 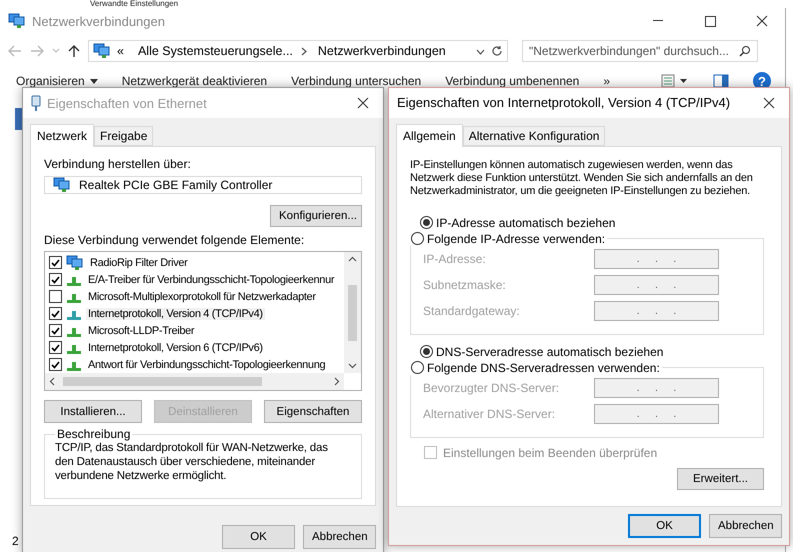 What do you see at coordinates (721, 81) in the screenshot?
I see `preview-pane-icon` at bounding box center [721, 81].